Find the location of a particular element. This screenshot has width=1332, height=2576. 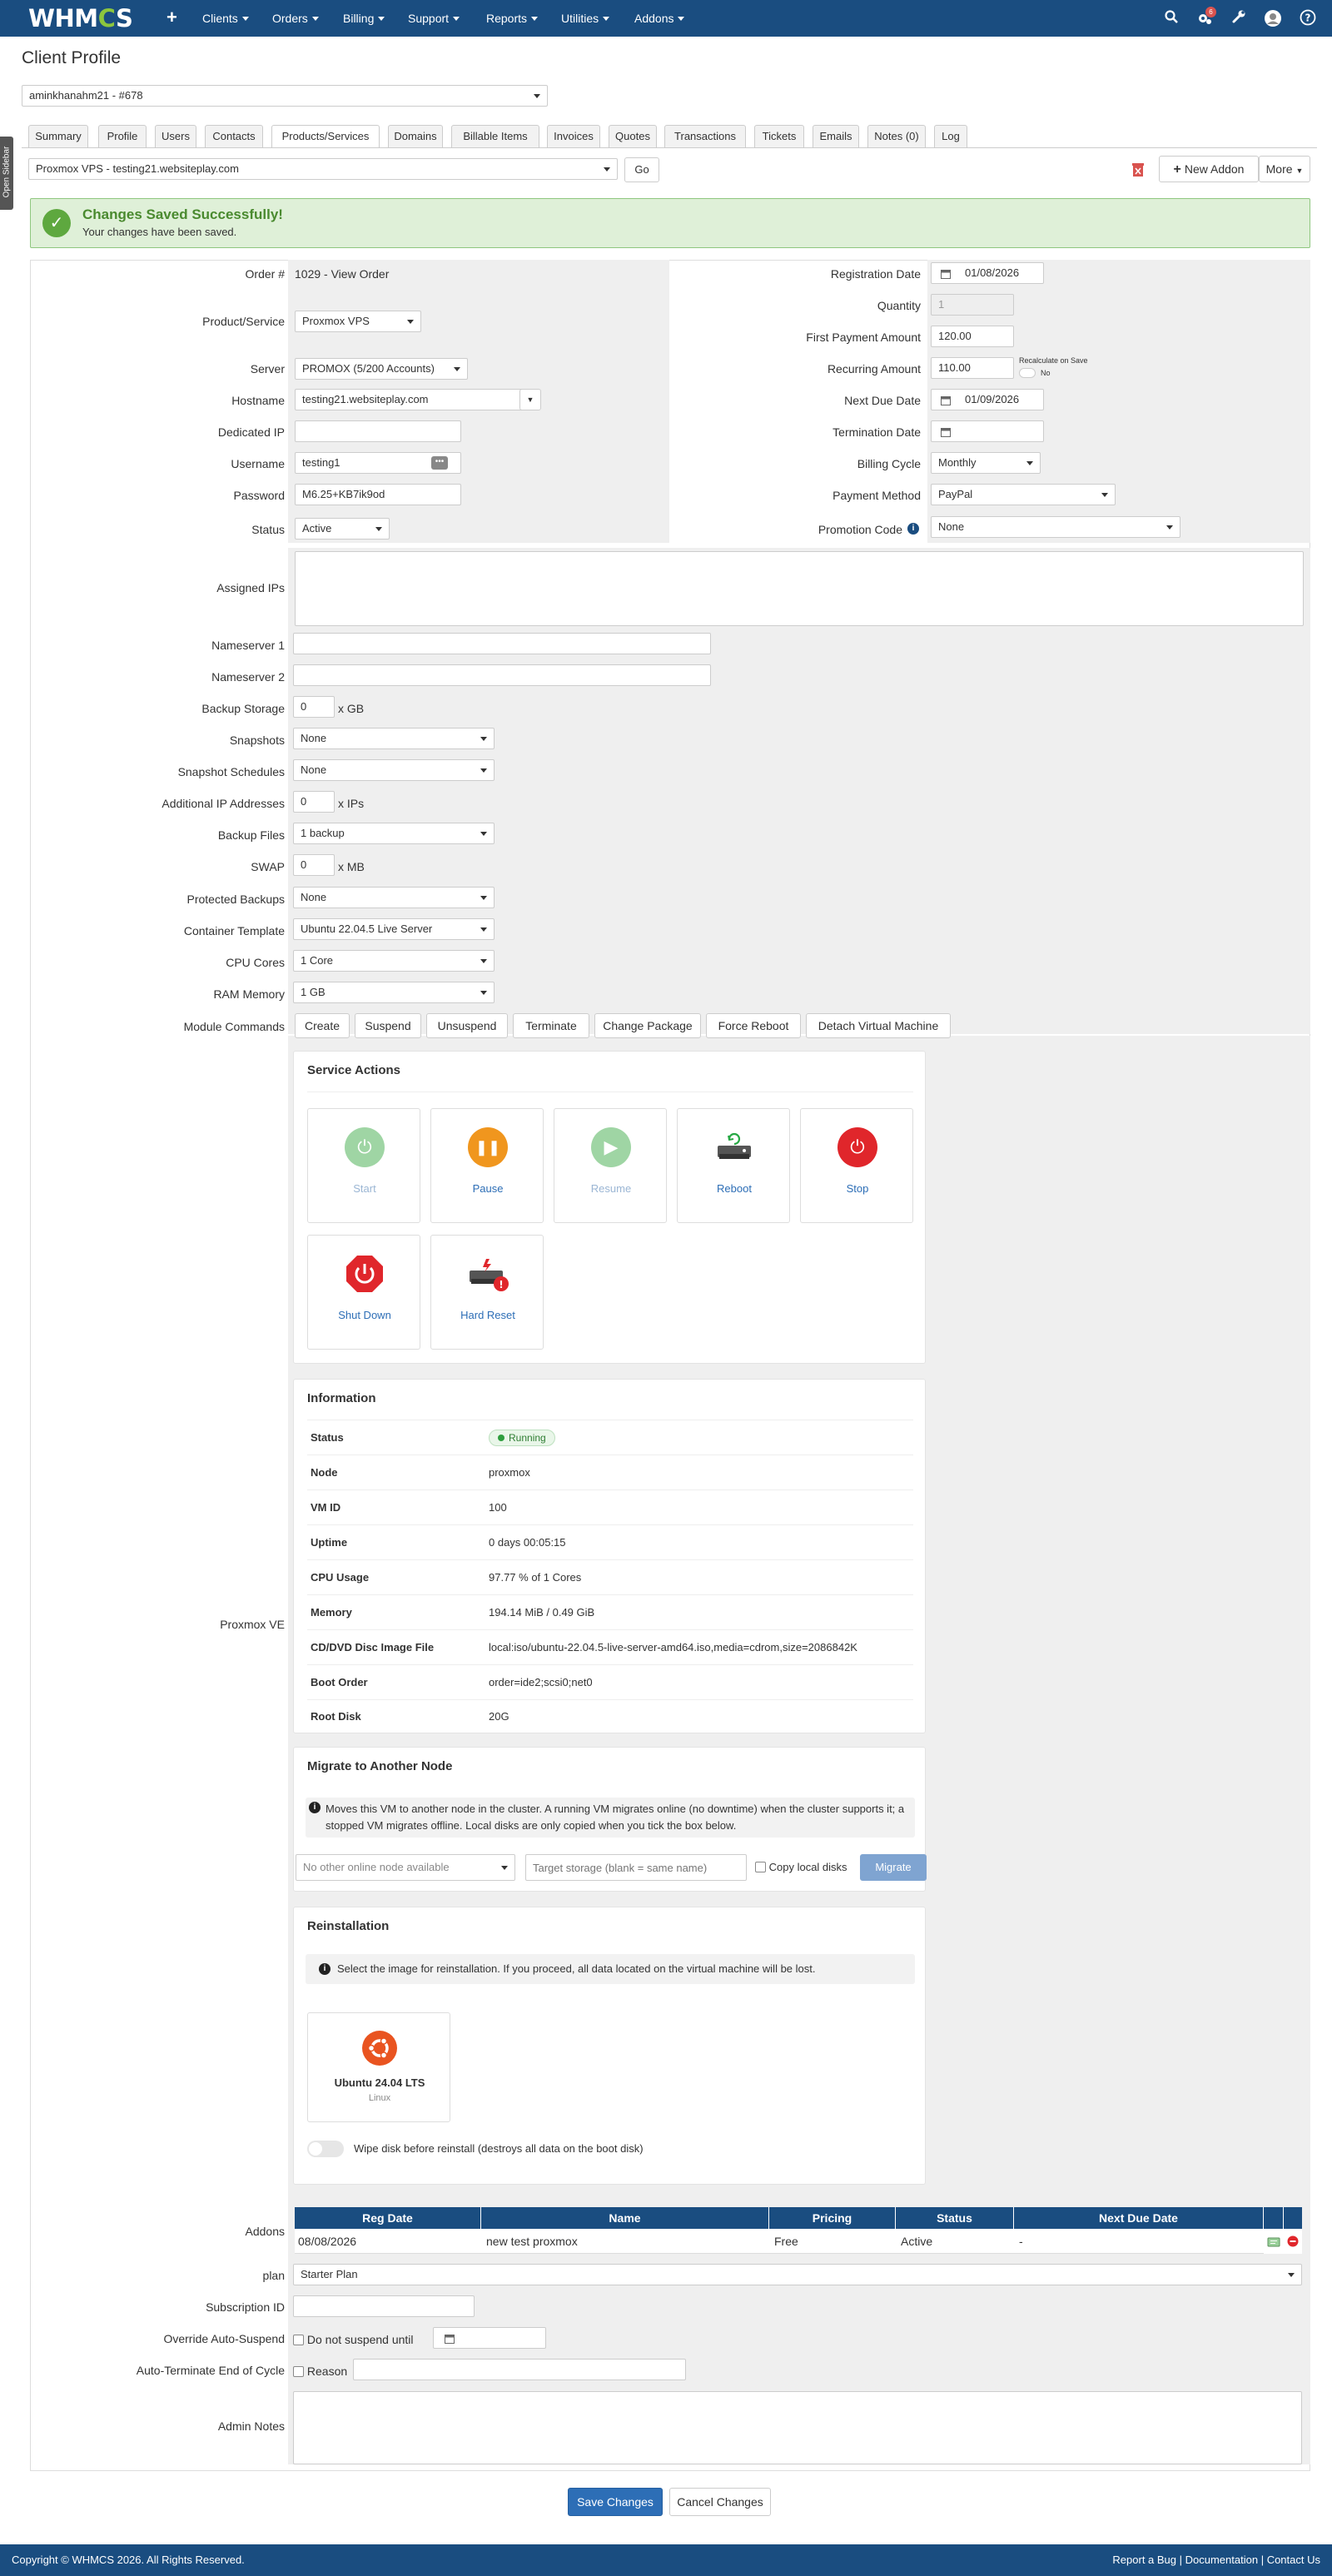

snapshots-select: None is located at coordinates (394, 738).